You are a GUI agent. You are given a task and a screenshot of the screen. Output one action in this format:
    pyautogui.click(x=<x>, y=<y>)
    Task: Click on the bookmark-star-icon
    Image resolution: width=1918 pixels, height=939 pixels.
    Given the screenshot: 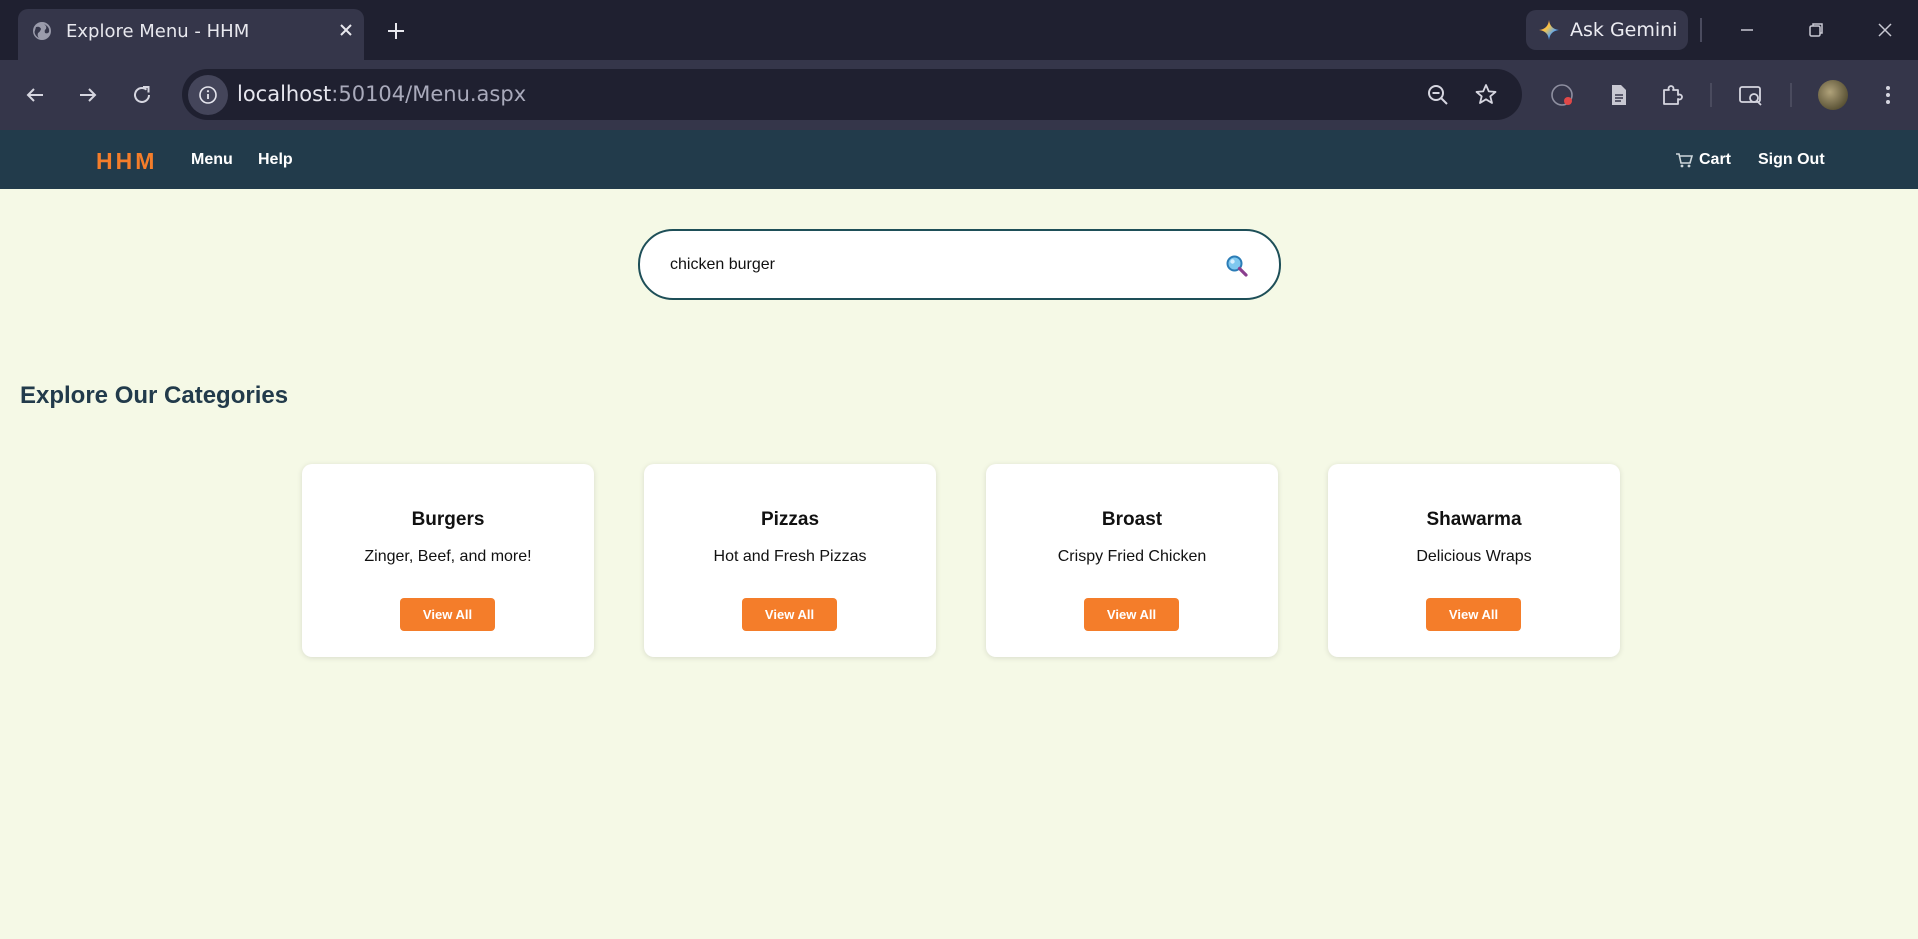 What is the action you would take?
    pyautogui.click(x=1486, y=95)
    